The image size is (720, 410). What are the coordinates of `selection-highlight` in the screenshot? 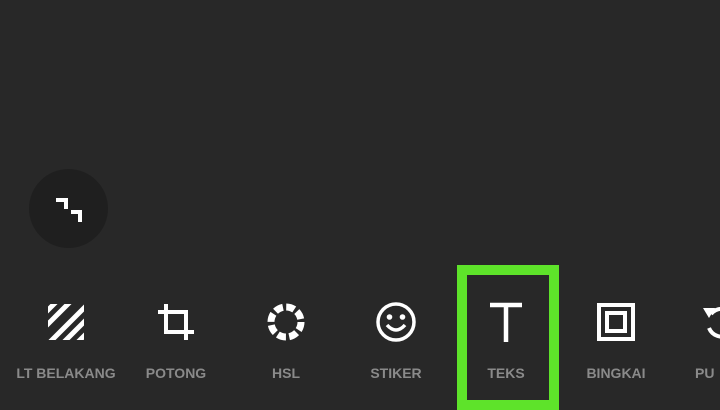 It's located at (508, 337).